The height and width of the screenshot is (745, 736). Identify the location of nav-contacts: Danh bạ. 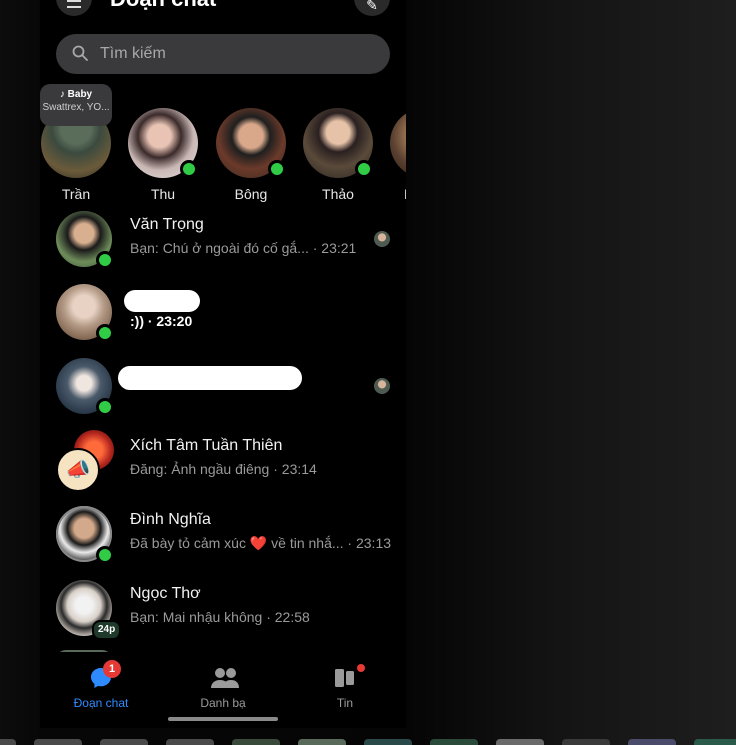
(223, 685).